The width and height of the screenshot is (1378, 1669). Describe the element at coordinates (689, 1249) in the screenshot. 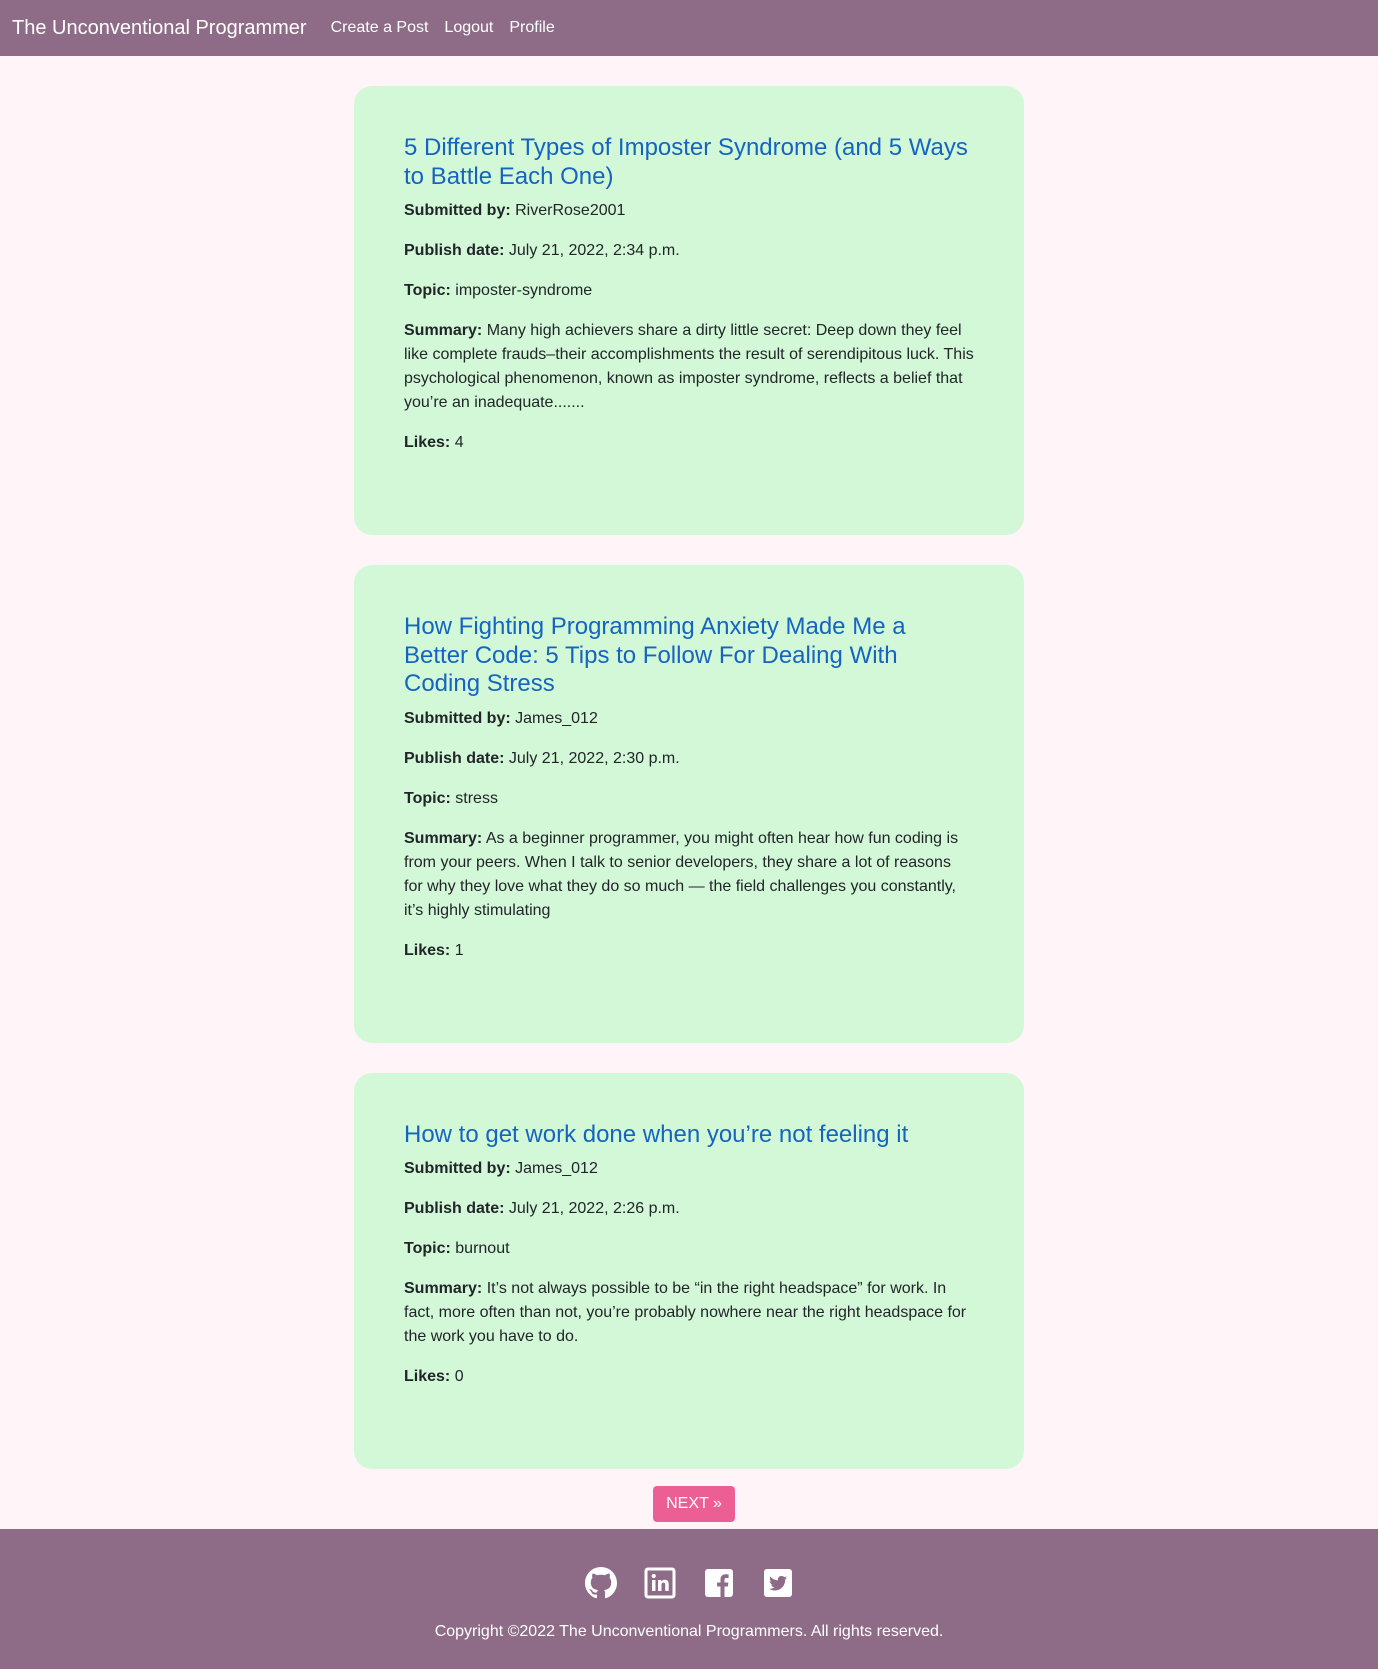

I see `post-topic: Topic: burnout` at that location.